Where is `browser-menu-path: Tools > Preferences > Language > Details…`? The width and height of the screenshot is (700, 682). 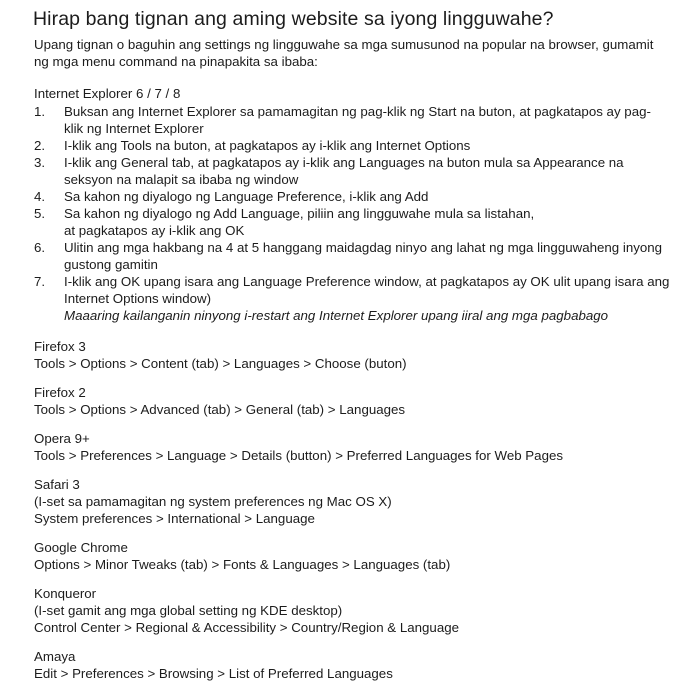
browser-menu-path: Tools > Preferences > Language > Details… is located at coordinates (299, 455).